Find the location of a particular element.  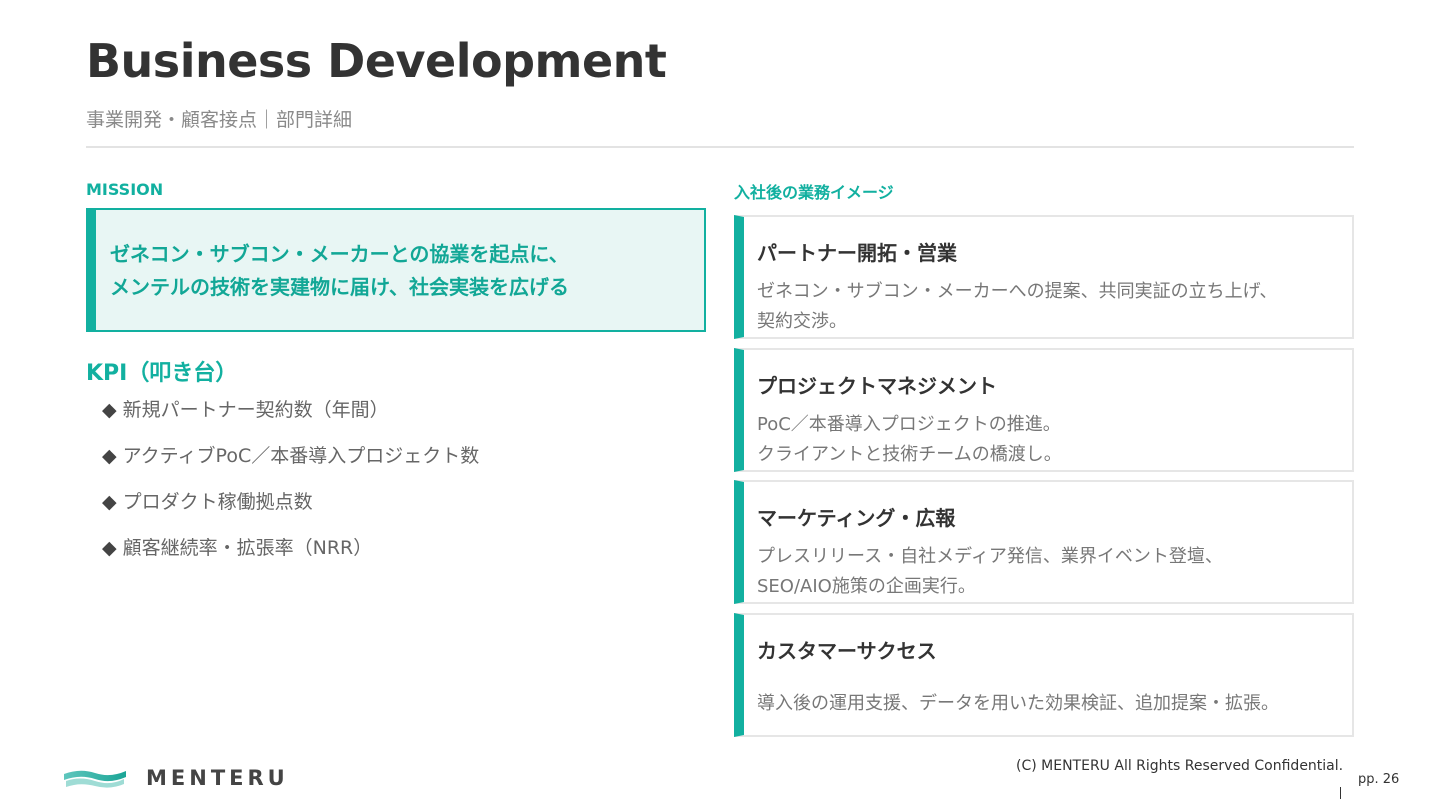

kpi-item: ◆ 顧客継続率・拡張率（NRR） is located at coordinates (290, 558).